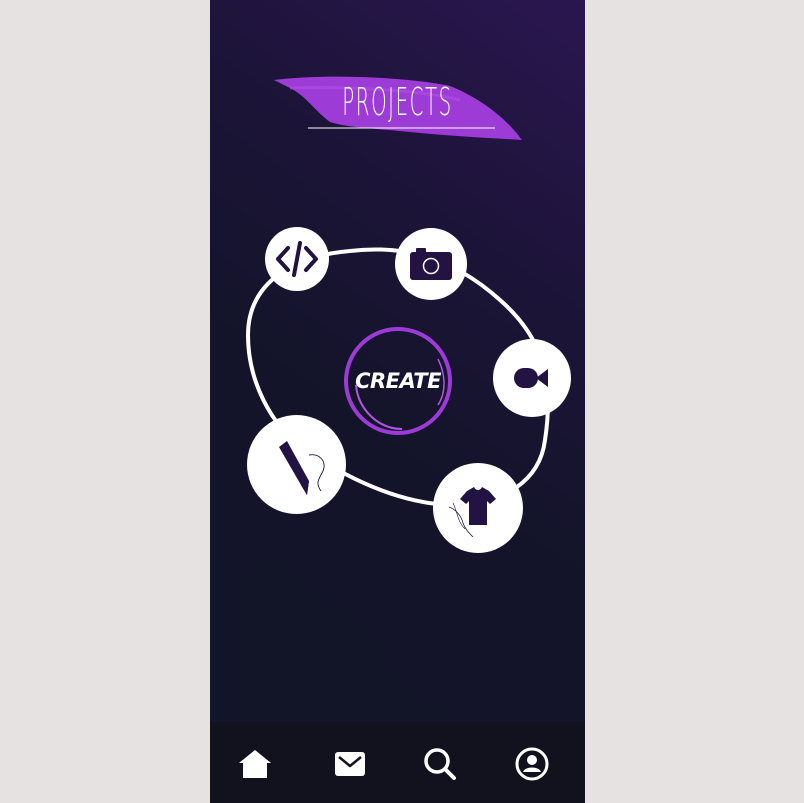 The width and height of the screenshot is (804, 803). Describe the element at coordinates (301, 467) in the screenshot. I see `pen-icon` at that location.